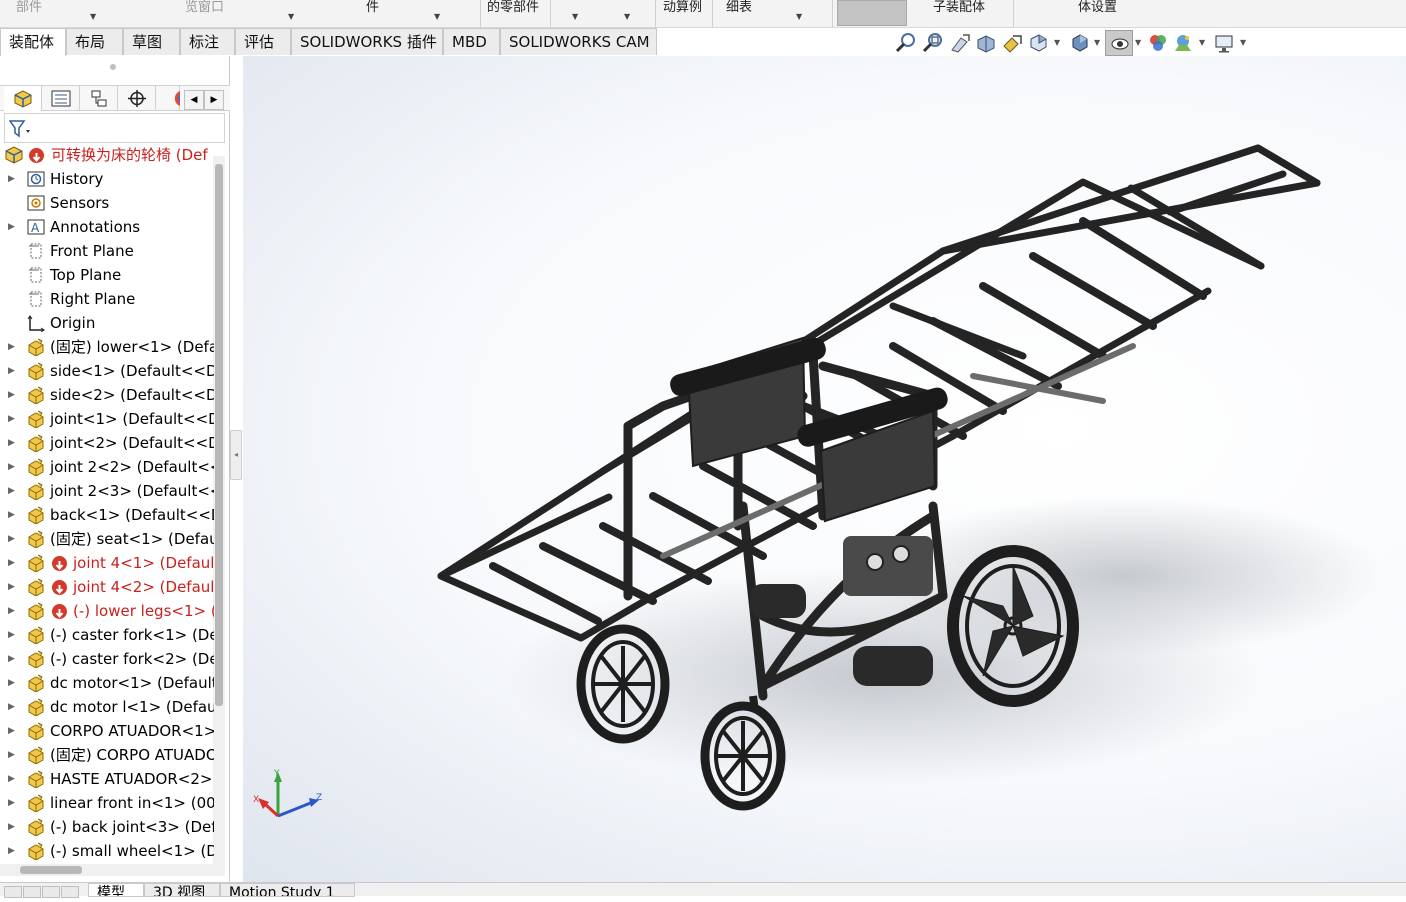 Image resolution: width=1406 pixels, height=902 pixels. What do you see at coordinates (107, 587) in the screenshot?
I see `tree-item: ▶ joint 4<2> (Default` at bounding box center [107, 587].